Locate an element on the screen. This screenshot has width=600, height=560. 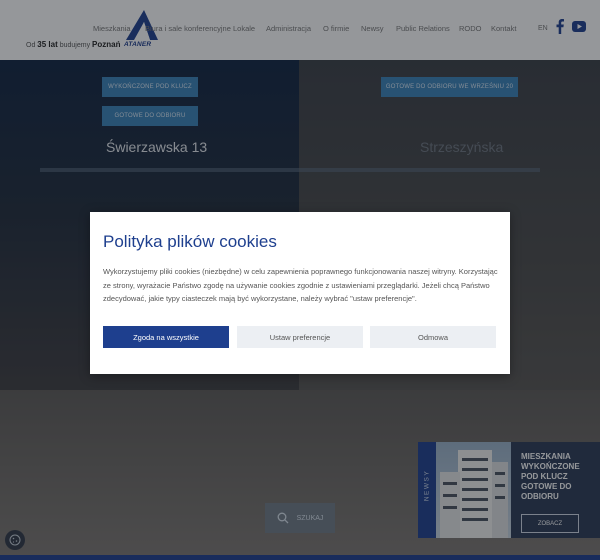
reject-button: Odmowa is located at coordinates (433, 337).